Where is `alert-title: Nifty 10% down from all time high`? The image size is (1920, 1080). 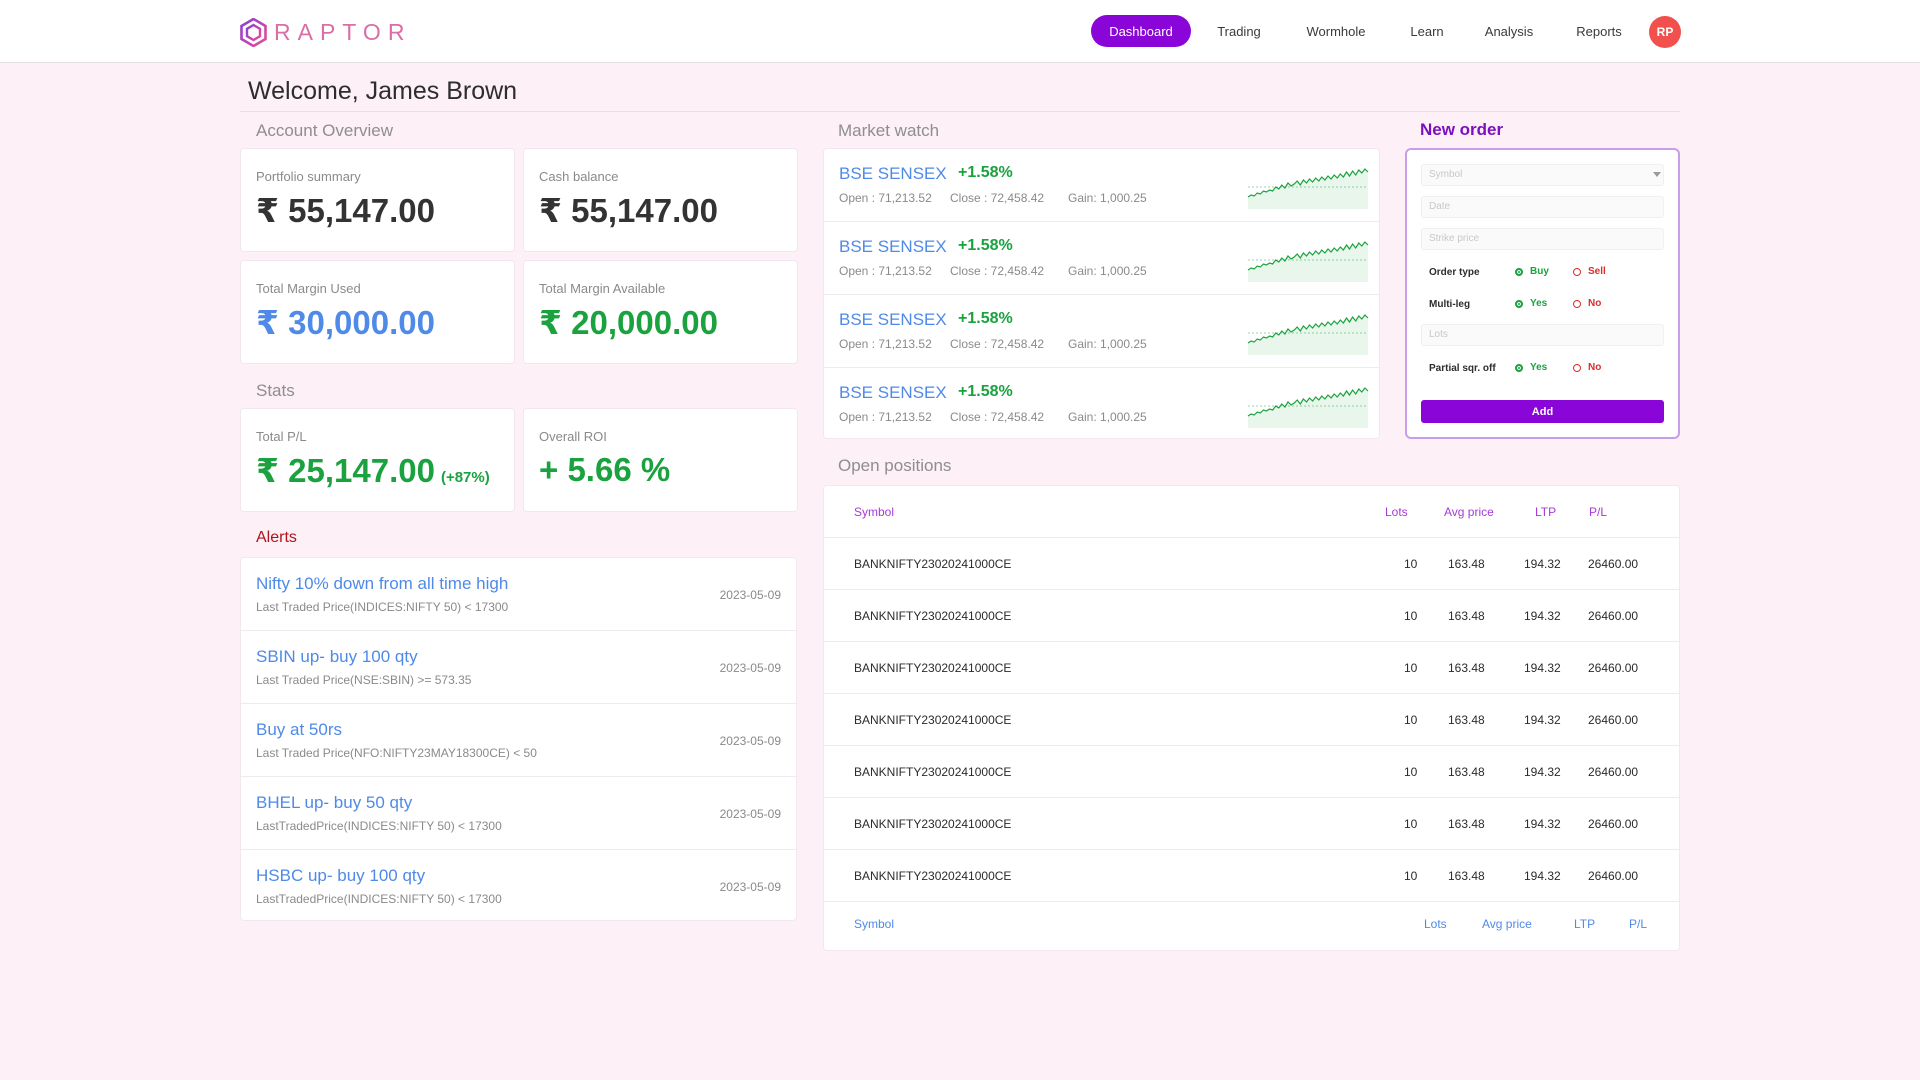
alert-title: Nifty 10% down from all time high is located at coordinates (382, 584).